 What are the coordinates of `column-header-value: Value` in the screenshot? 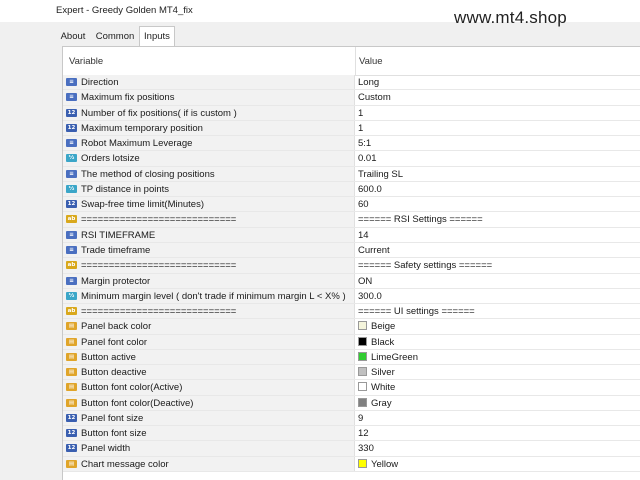 It's located at (371, 61).